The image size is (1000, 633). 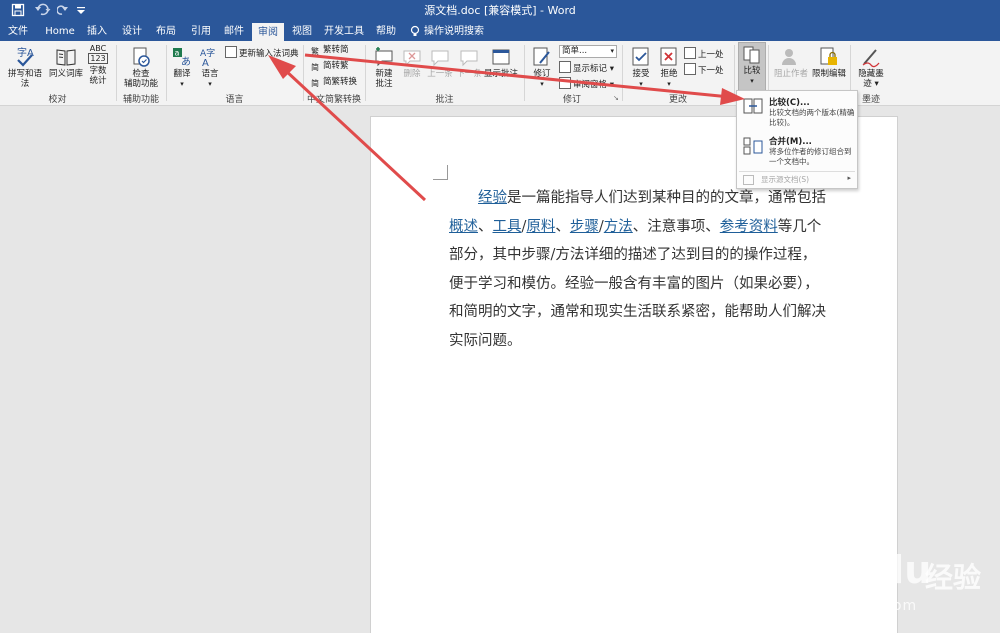 I want to click on reviewing-pane-button: 审阅窗格 ▾, so click(x=586, y=84).